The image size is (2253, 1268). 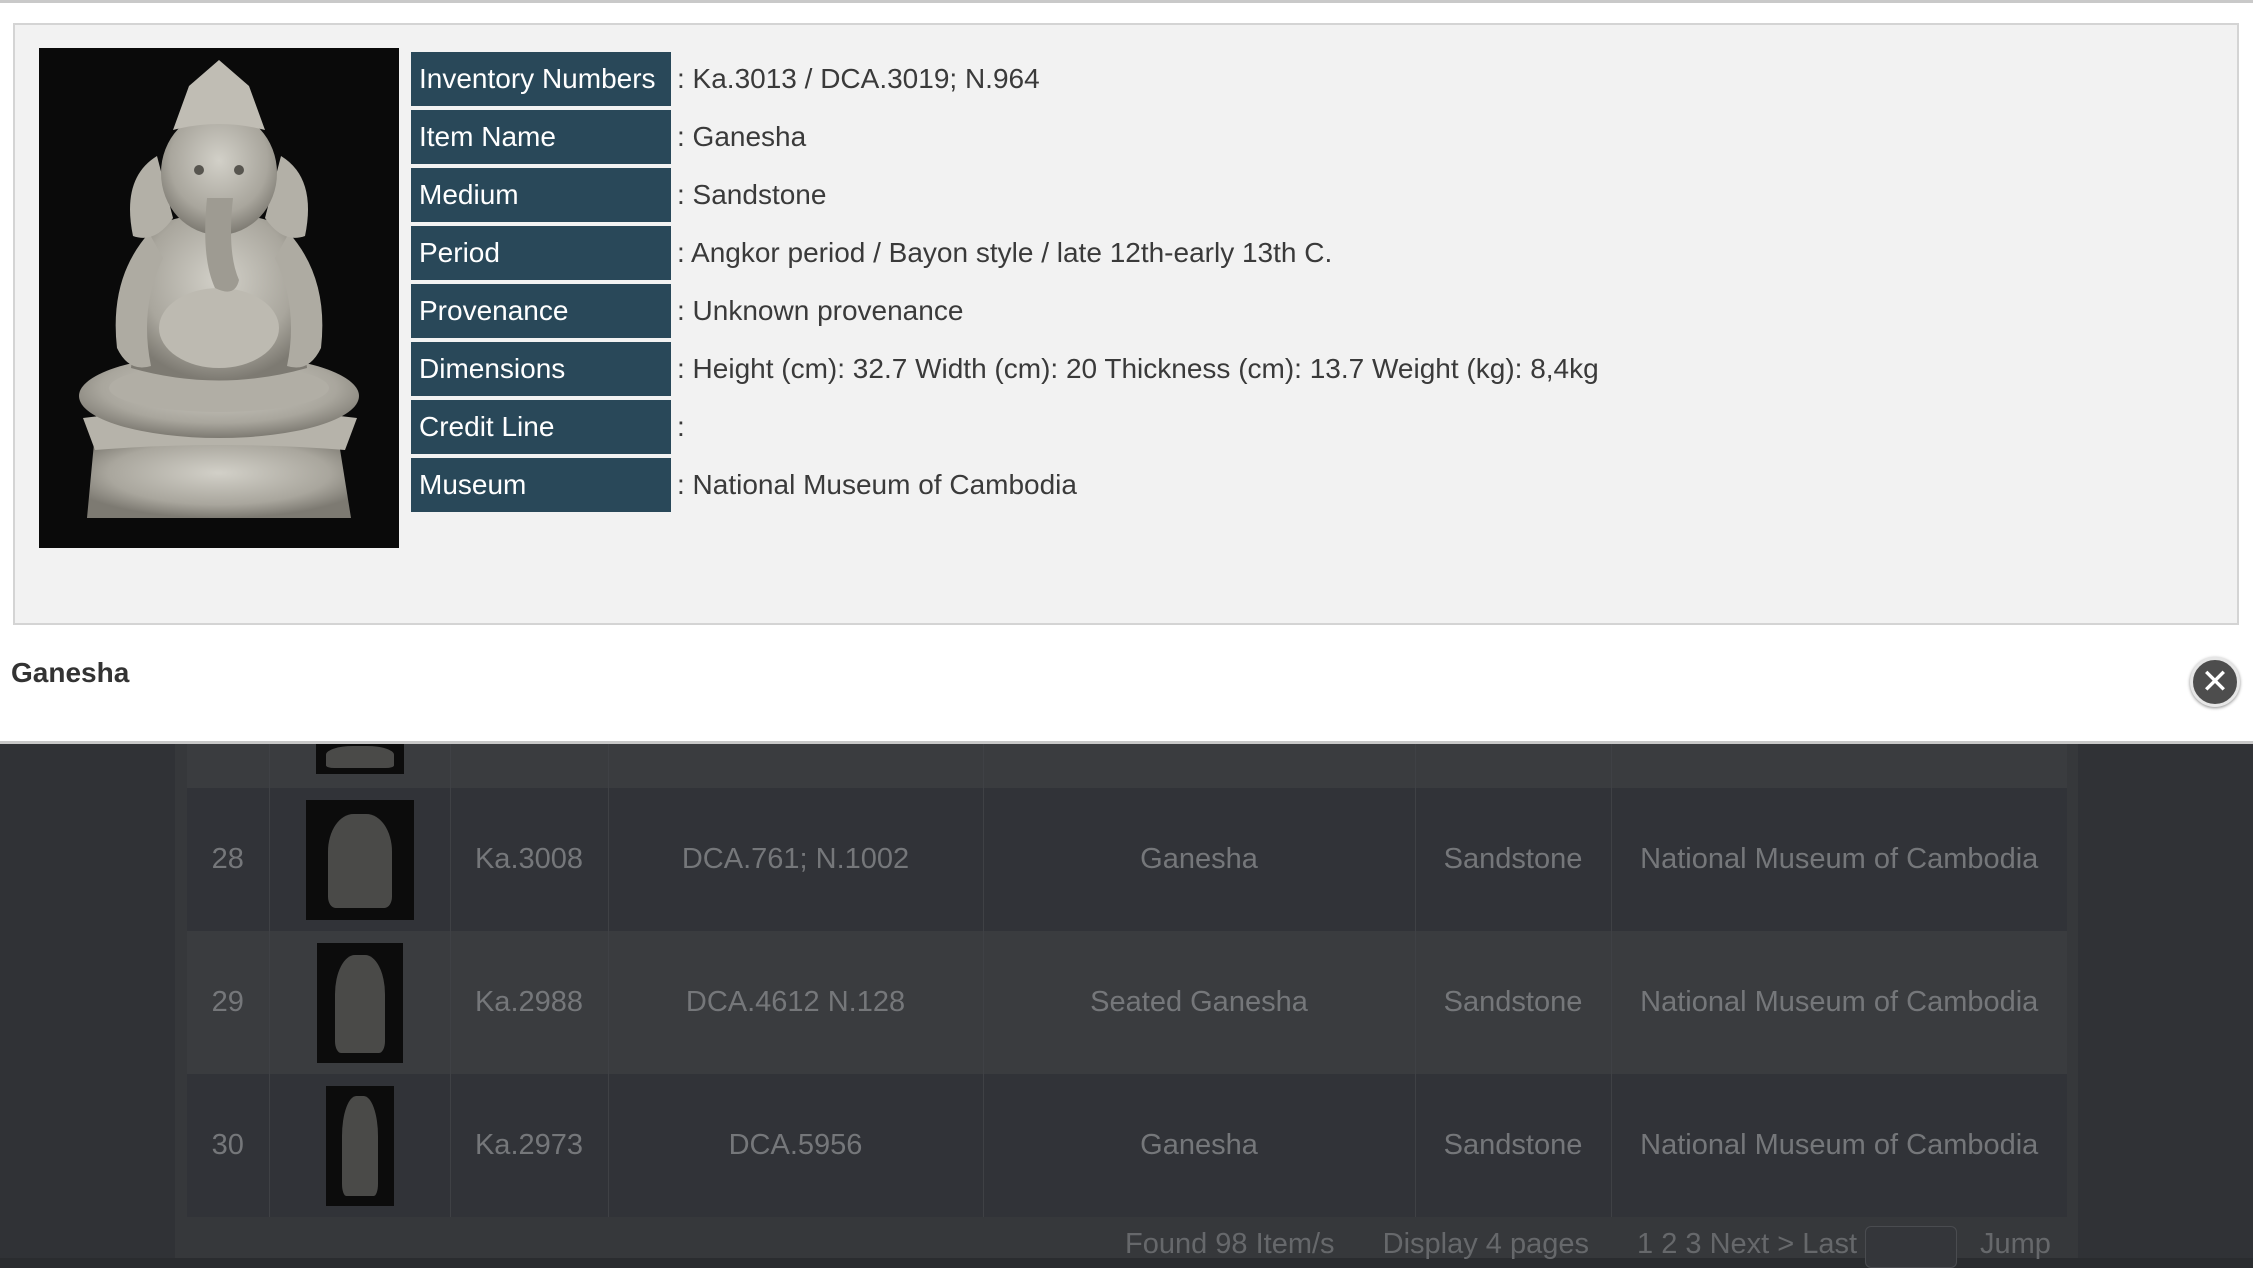 I want to click on ganesha-image, so click(x=219, y=298).